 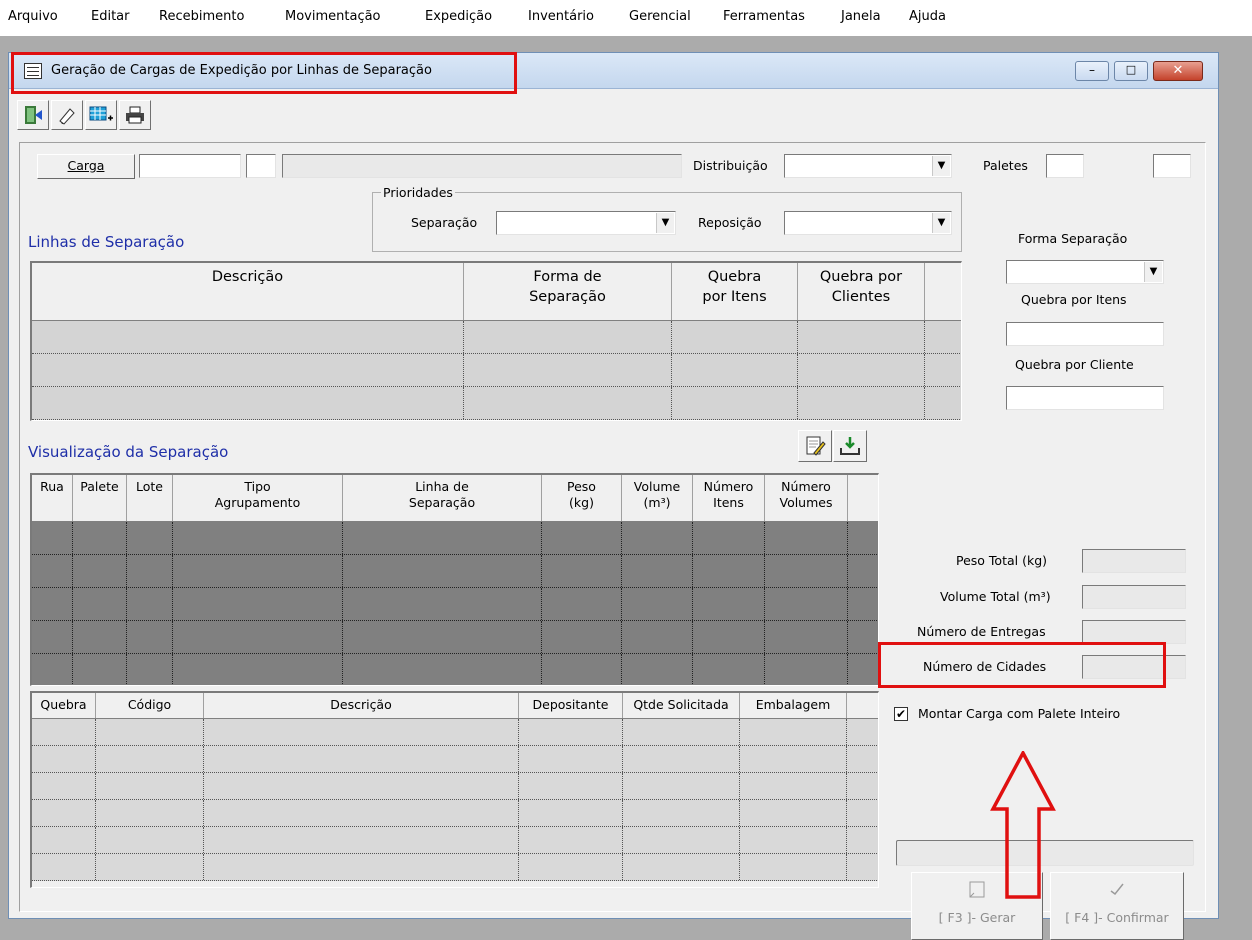 What do you see at coordinates (64, 705) in the screenshot?
I see `col-quebra: Quebra` at bounding box center [64, 705].